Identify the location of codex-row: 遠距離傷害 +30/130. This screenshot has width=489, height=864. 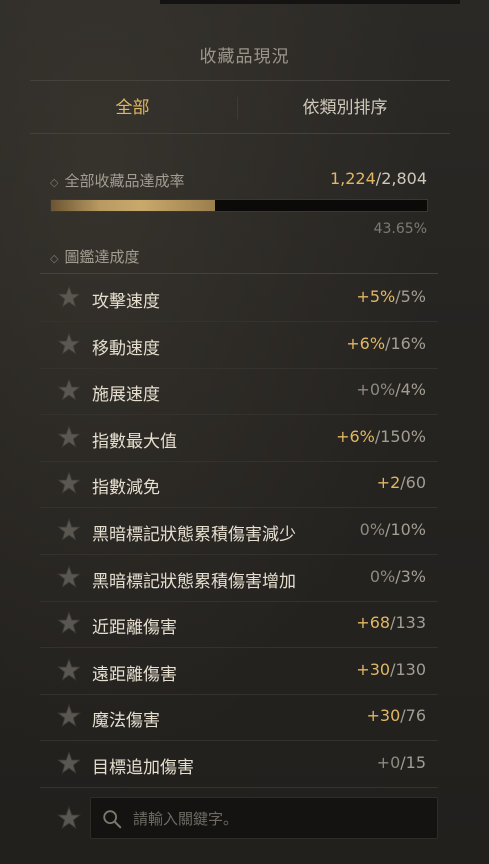
(239, 671).